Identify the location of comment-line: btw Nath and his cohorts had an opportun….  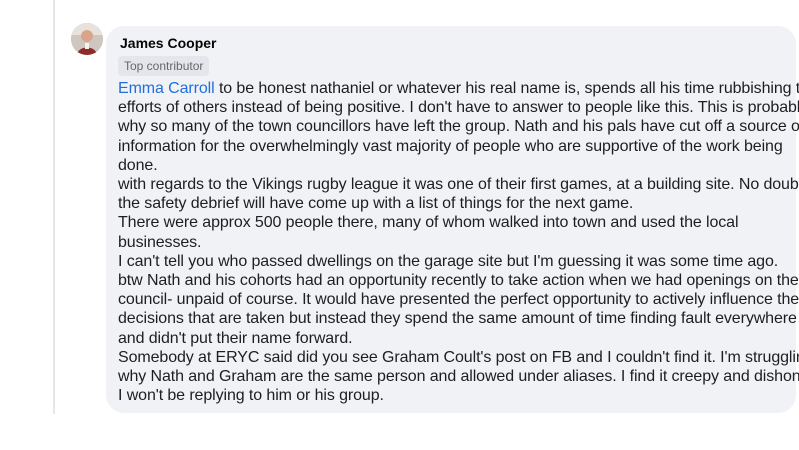
(458, 281).